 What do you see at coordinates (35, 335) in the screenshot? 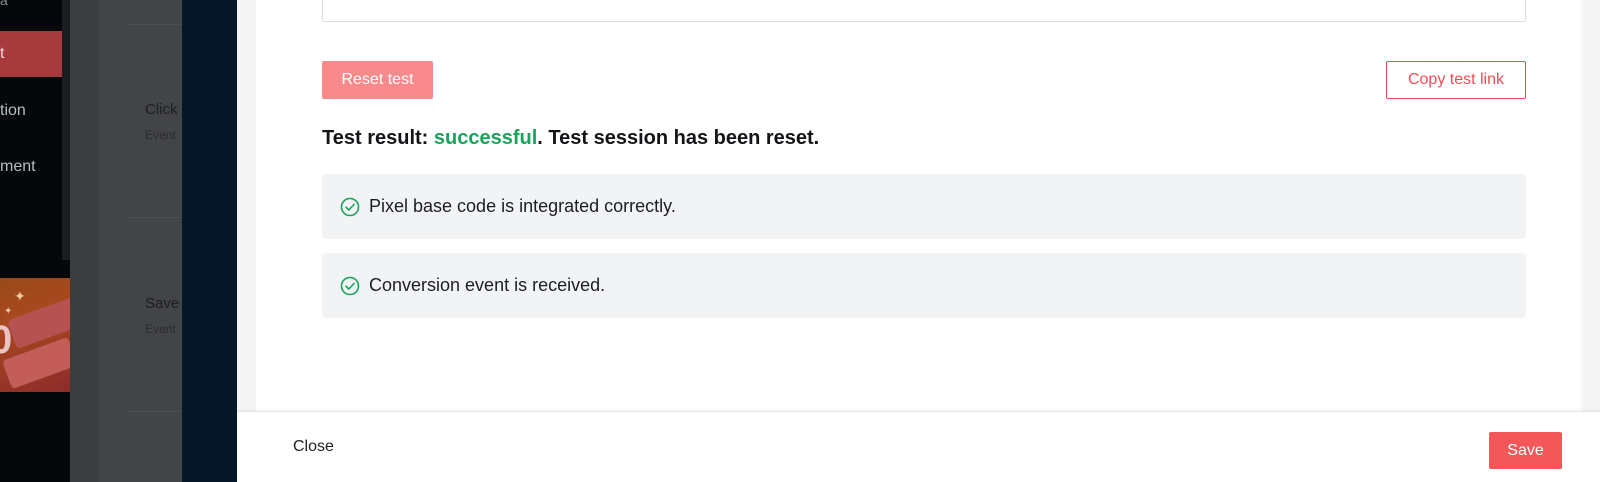
I see `promo-banner: ✦ ✦ 0` at bounding box center [35, 335].